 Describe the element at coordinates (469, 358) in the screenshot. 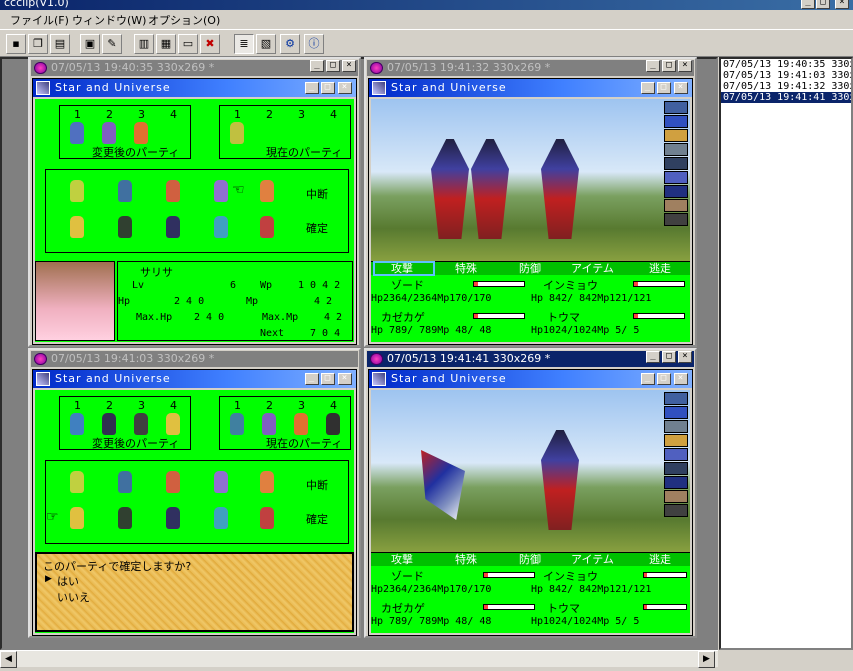

I see `capture-window-title-text: 07/05/13 19:41:41 330x269 *` at that location.